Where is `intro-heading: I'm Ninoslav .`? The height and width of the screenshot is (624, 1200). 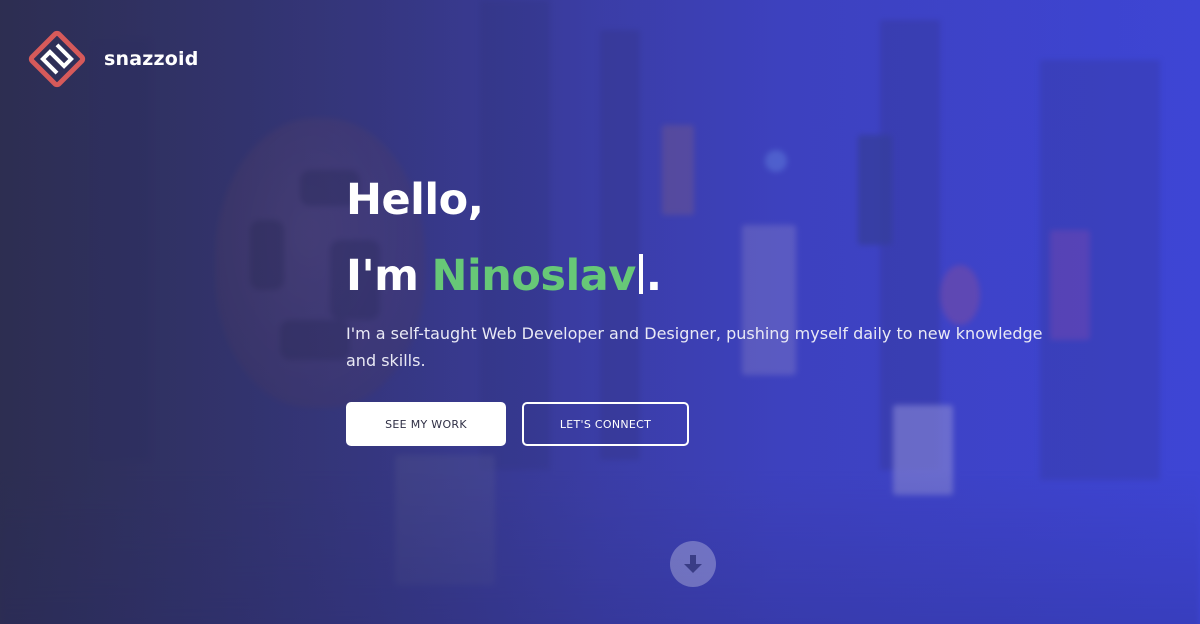
intro-heading: I'm Ninoslav . is located at coordinates (696, 276).